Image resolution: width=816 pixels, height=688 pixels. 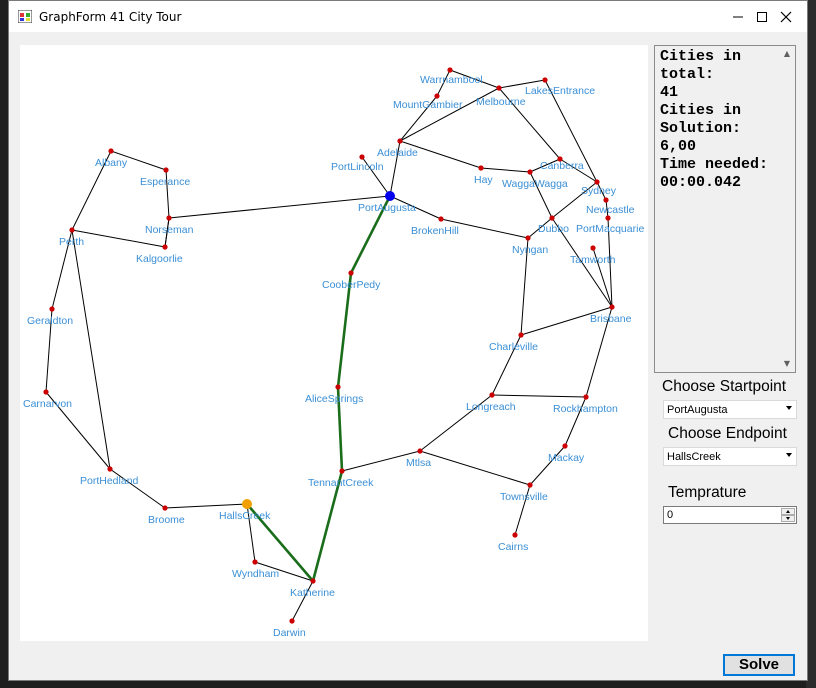 I want to click on close-button, so click(x=786, y=16).